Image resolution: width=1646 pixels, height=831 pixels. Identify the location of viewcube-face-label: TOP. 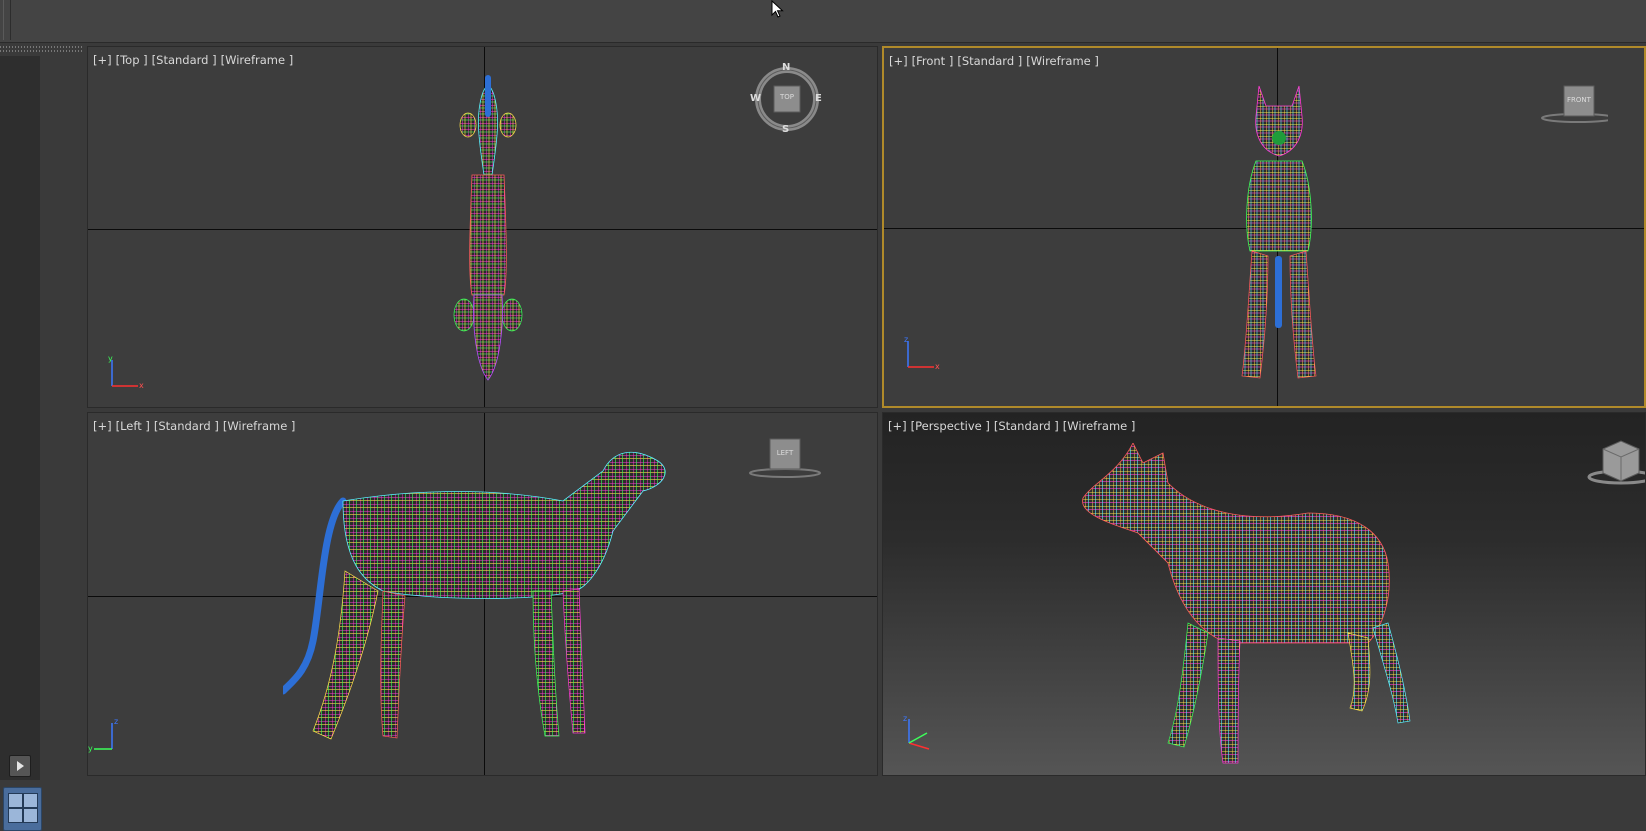
(787, 97).